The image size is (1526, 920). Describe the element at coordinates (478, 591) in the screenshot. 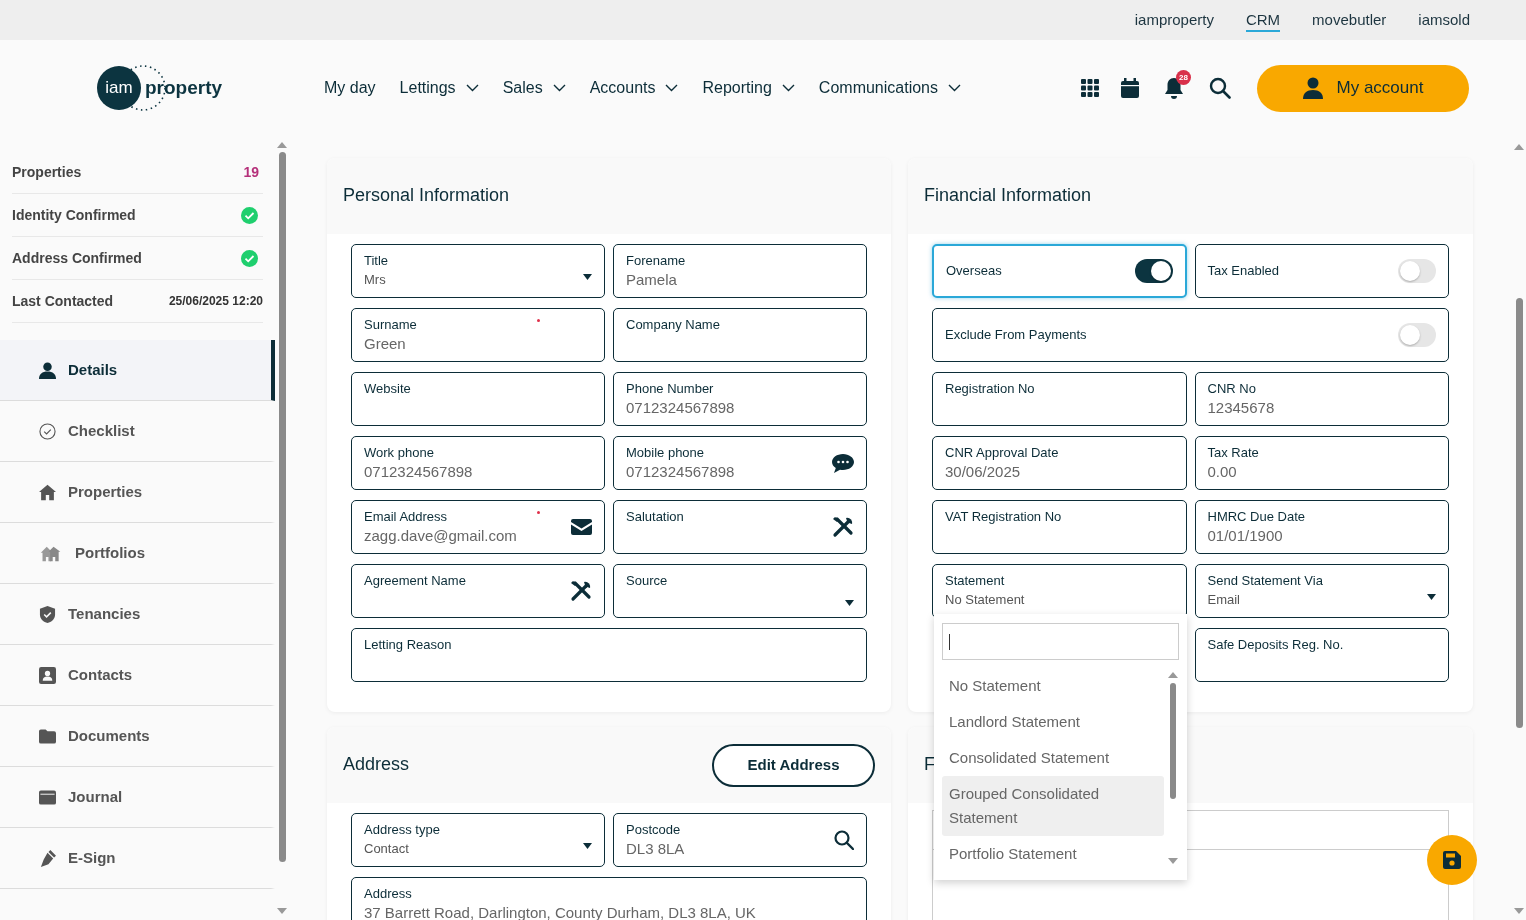

I see `text-field: Agreement Name` at that location.